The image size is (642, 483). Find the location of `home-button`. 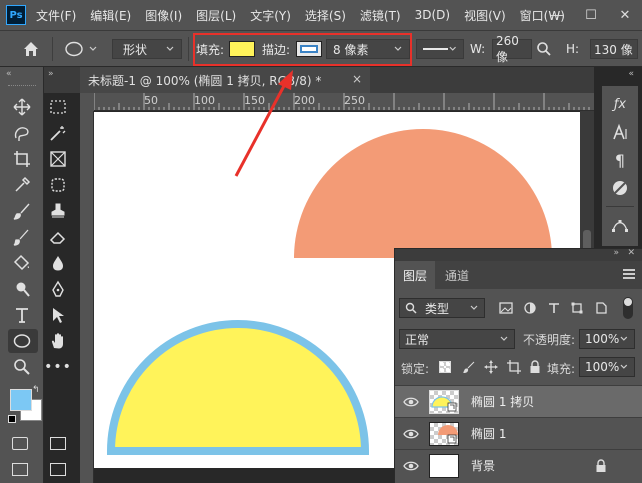

home-button is located at coordinates (31, 49).